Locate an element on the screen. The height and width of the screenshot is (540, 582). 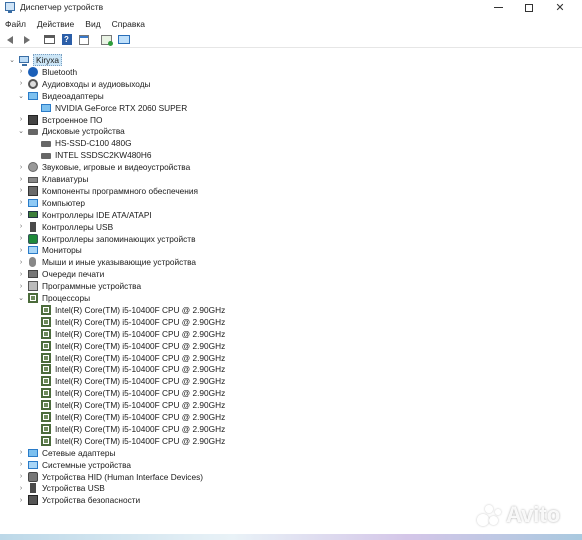
tree-category: › Встроенное ПО is located at coordinates (59, 120).